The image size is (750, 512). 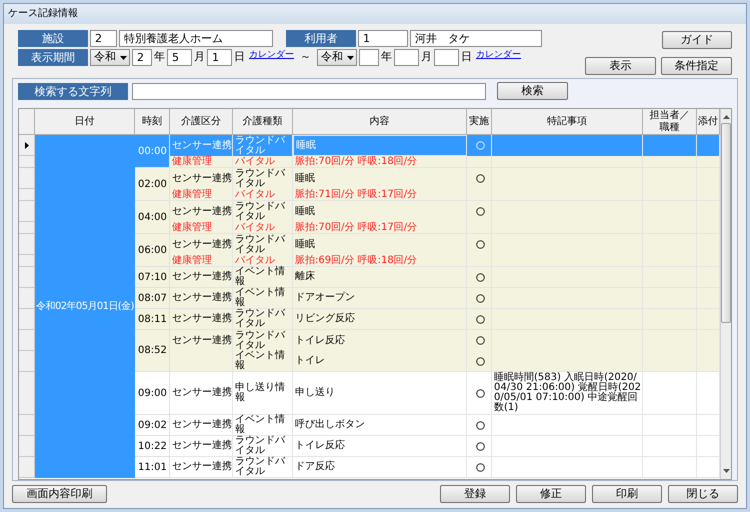 What do you see at coordinates (152, 184) in the screenshot?
I see `time-cell: 02:00` at bounding box center [152, 184].